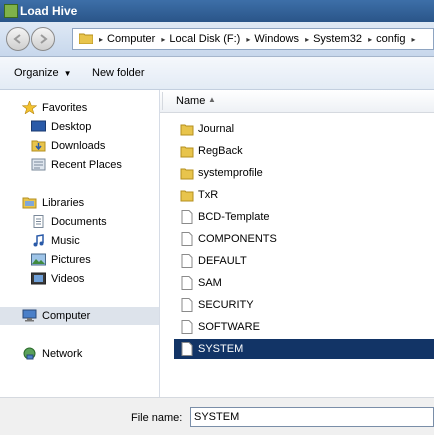 The width and height of the screenshot is (434, 435). I want to click on folder-item-systemprofile: systemprofile, so click(304, 173).